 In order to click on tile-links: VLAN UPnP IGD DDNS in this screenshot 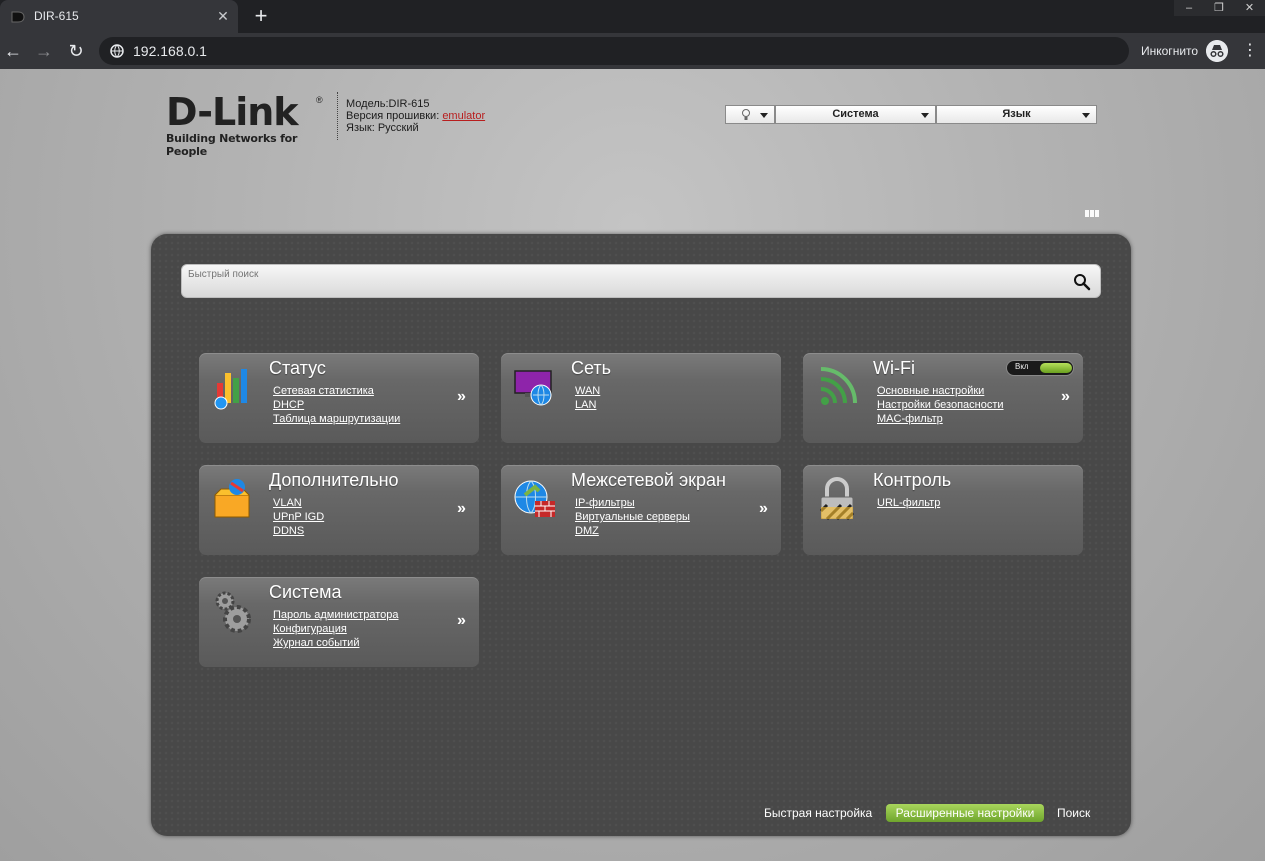, I will do `click(298, 517)`.